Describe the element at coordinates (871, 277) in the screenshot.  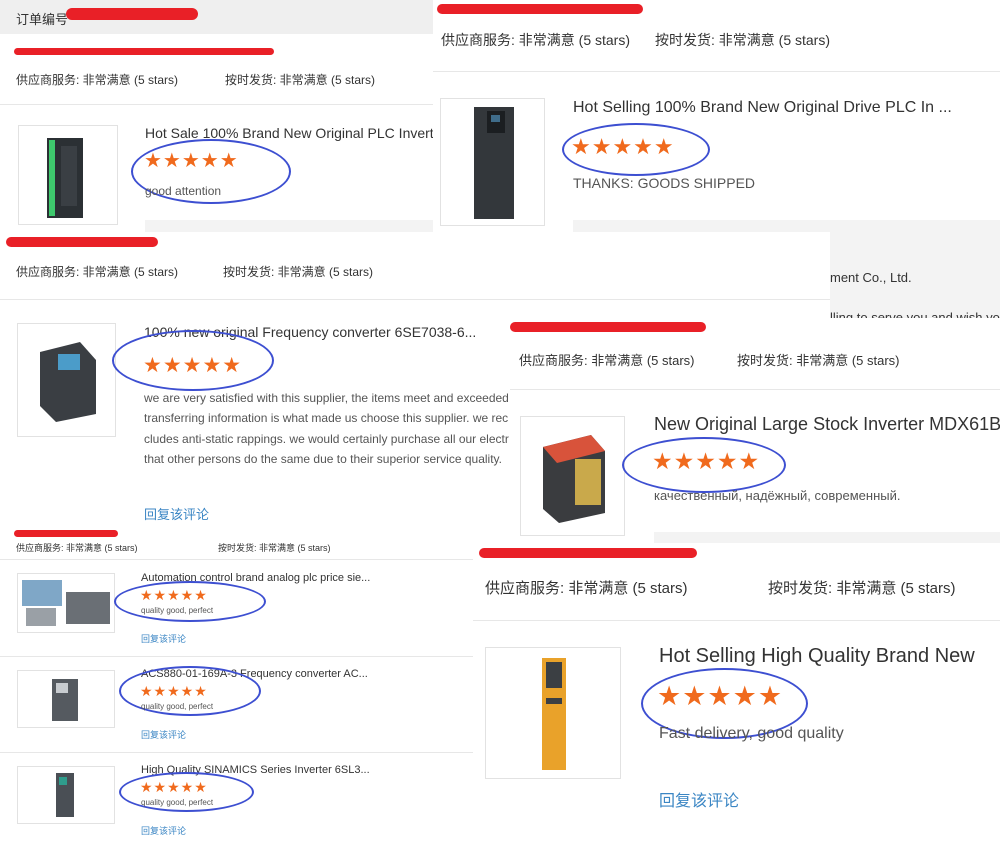
I see `supplier-company-name: ment Co., Ltd.` at that location.